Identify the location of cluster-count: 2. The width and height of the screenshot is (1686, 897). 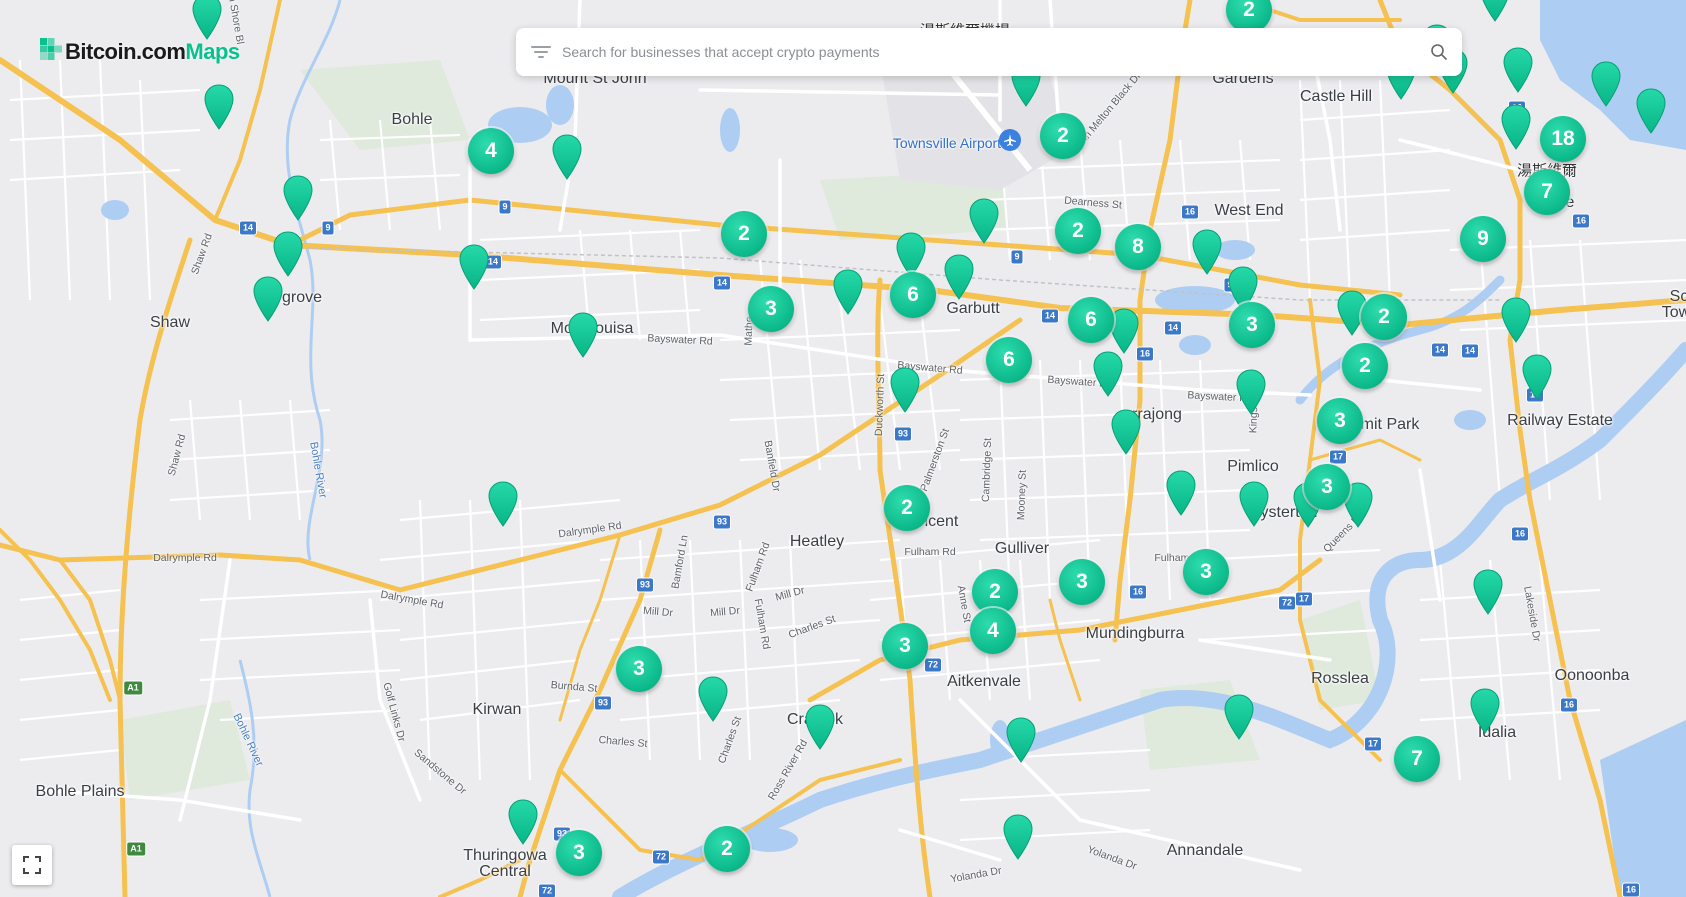
(1078, 230).